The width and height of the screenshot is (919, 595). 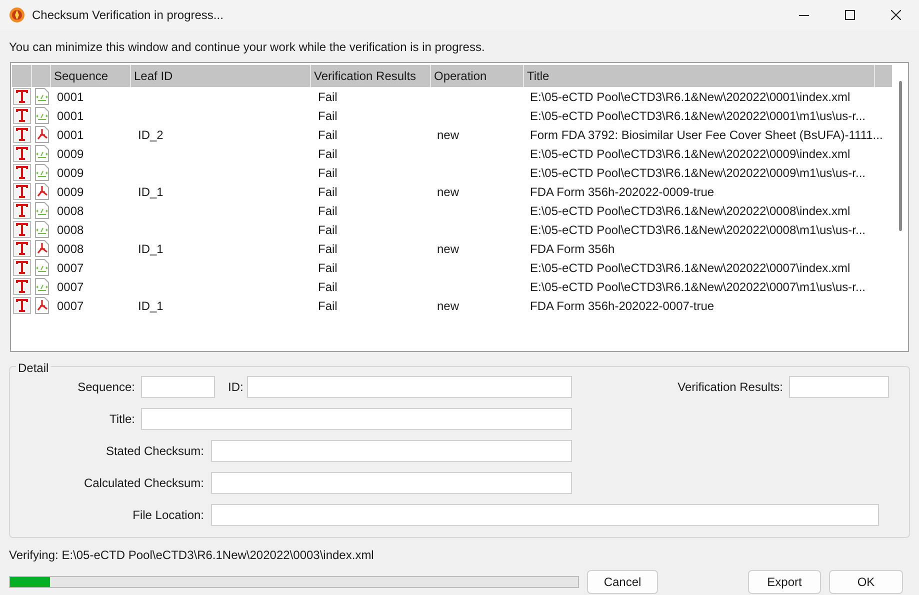 I want to click on table-cell: E:\05-eCTD Pool\eCTD3\R6.1&New\202022\0009\index.xml, so click(x=690, y=153).